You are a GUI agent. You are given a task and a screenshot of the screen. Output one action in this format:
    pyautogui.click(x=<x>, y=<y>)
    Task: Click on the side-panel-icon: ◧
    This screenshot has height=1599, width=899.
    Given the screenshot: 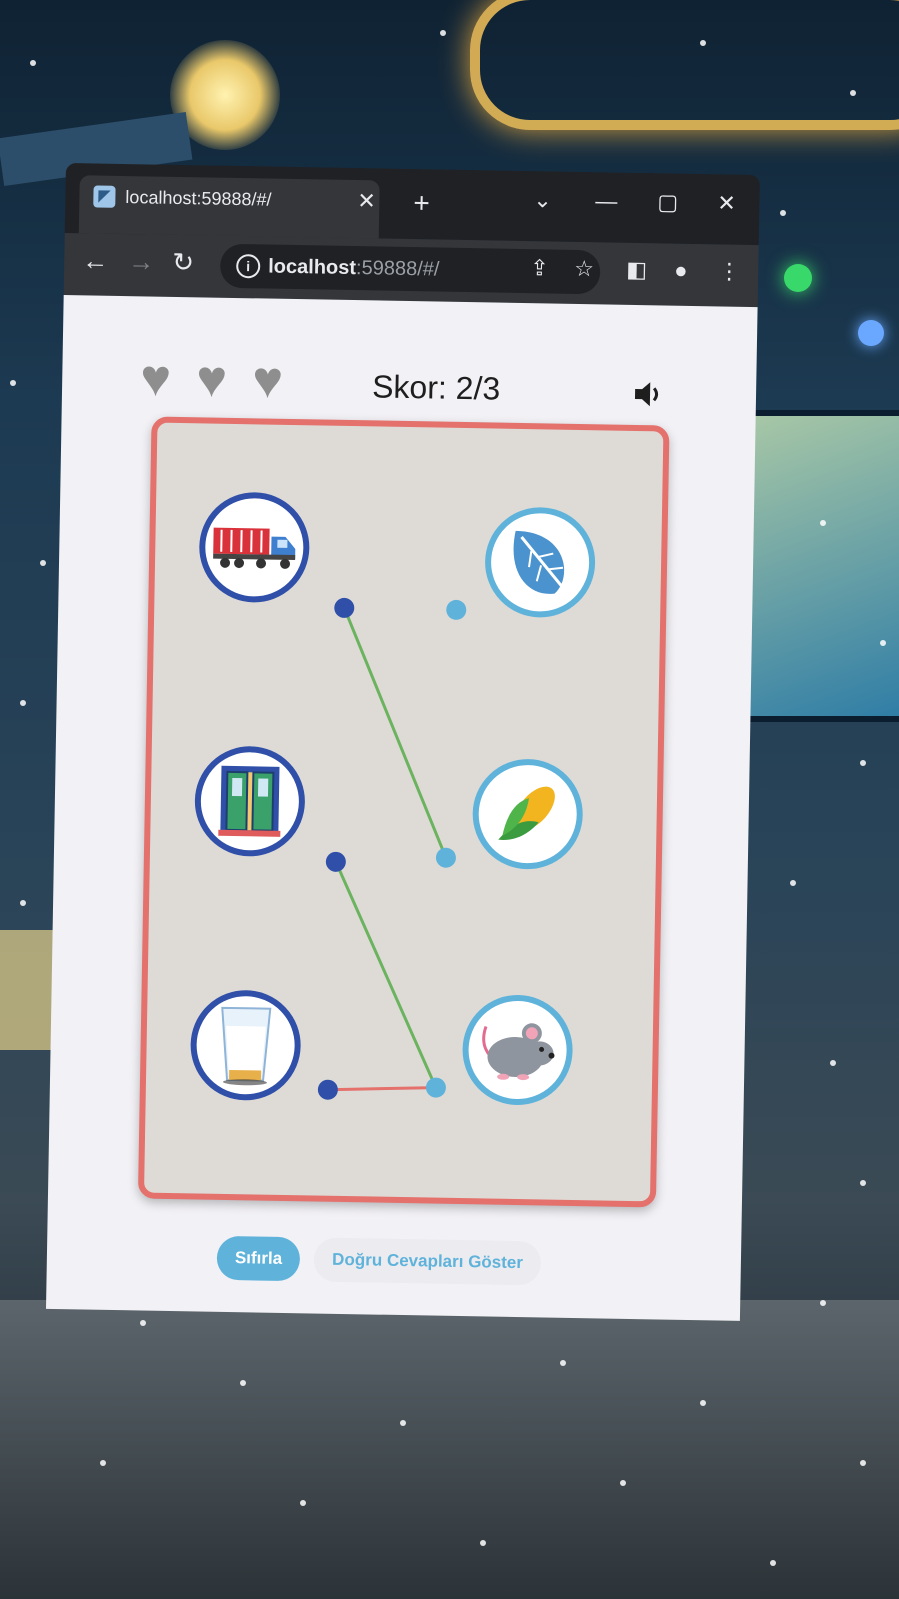 What is the action you would take?
    pyautogui.click(x=636, y=270)
    